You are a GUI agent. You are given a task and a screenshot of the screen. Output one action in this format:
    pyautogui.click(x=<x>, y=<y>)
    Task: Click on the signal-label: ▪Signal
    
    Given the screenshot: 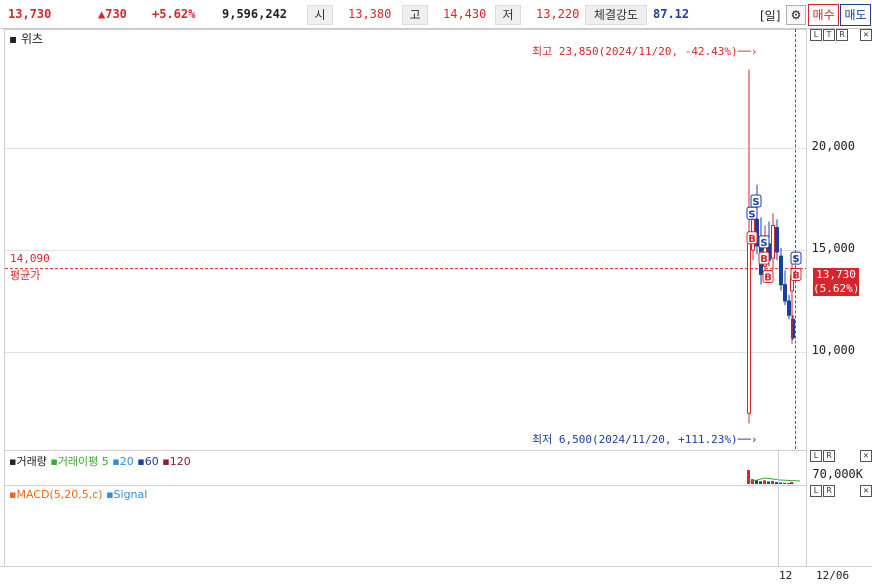 What is the action you would take?
    pyautogui.click(x=127, y=494)
    